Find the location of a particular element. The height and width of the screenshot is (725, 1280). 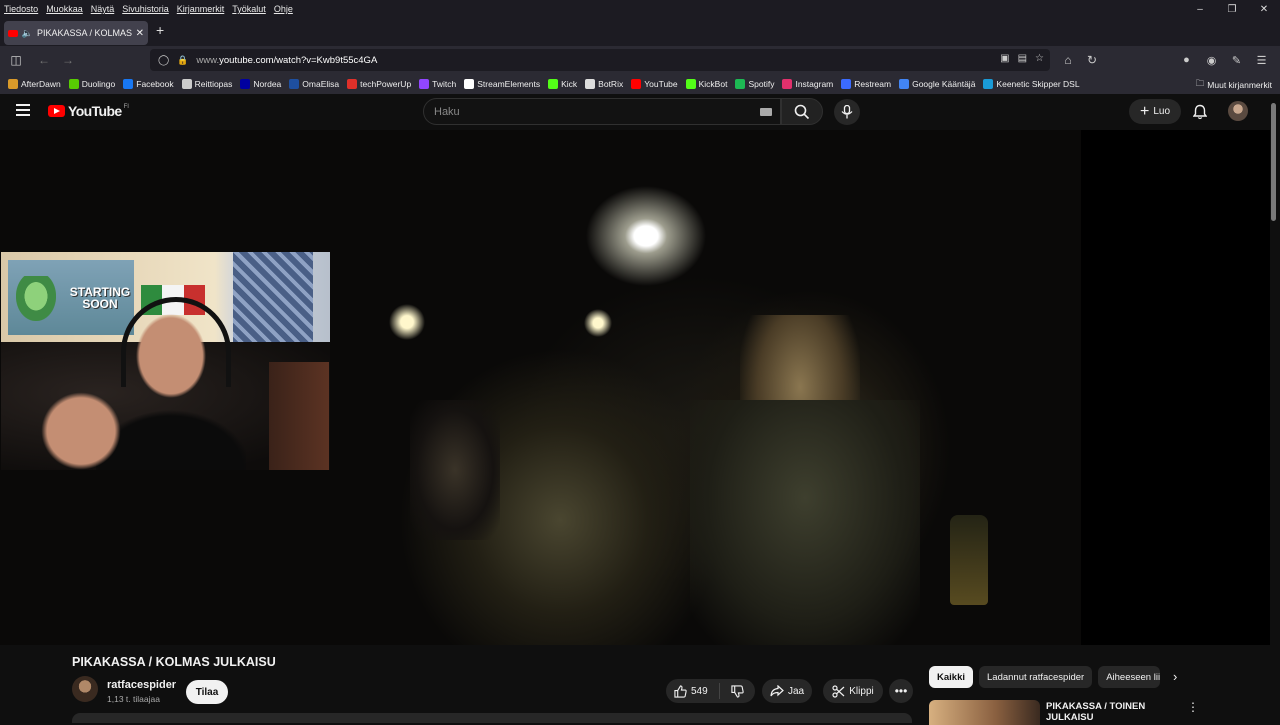

share-button: Jaa is located at coordinates (787, 691).